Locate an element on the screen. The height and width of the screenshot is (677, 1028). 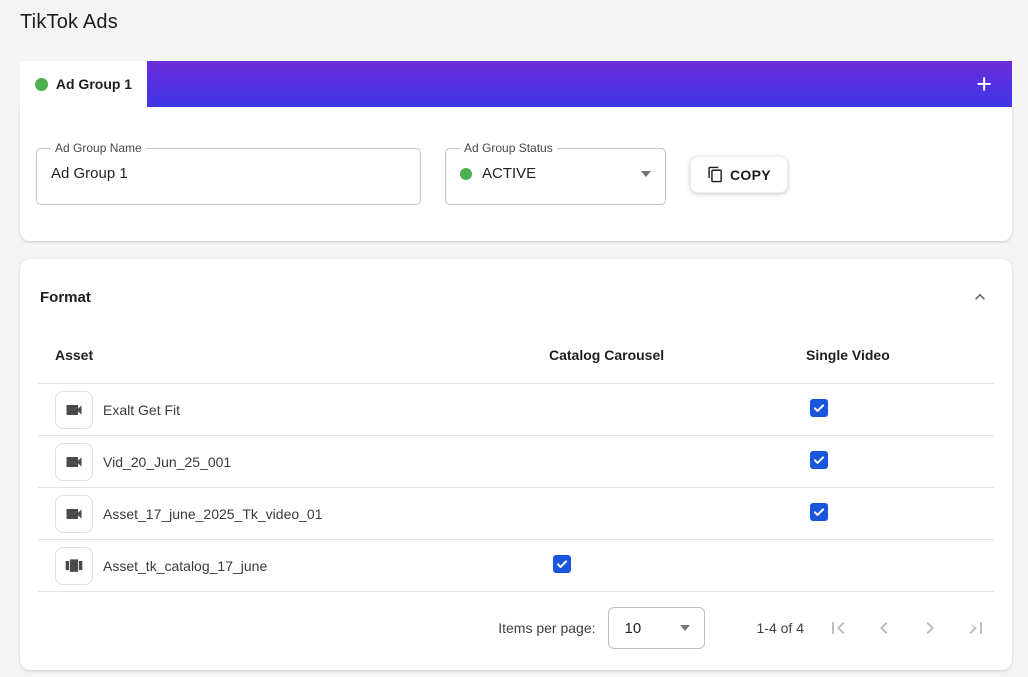
items-per-page-label: Items per page: is located at coordinates (547, 628).